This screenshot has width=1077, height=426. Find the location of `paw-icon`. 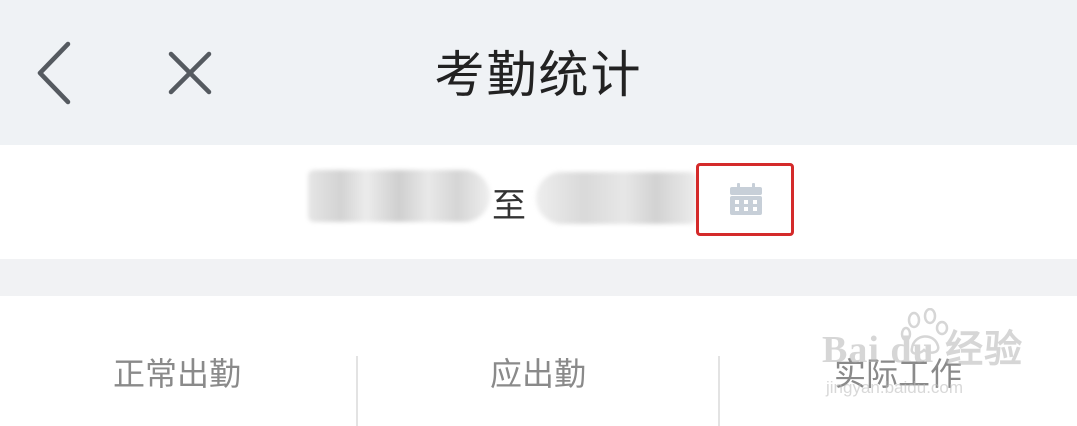

paw-icon is located at coordinates (924, 331).